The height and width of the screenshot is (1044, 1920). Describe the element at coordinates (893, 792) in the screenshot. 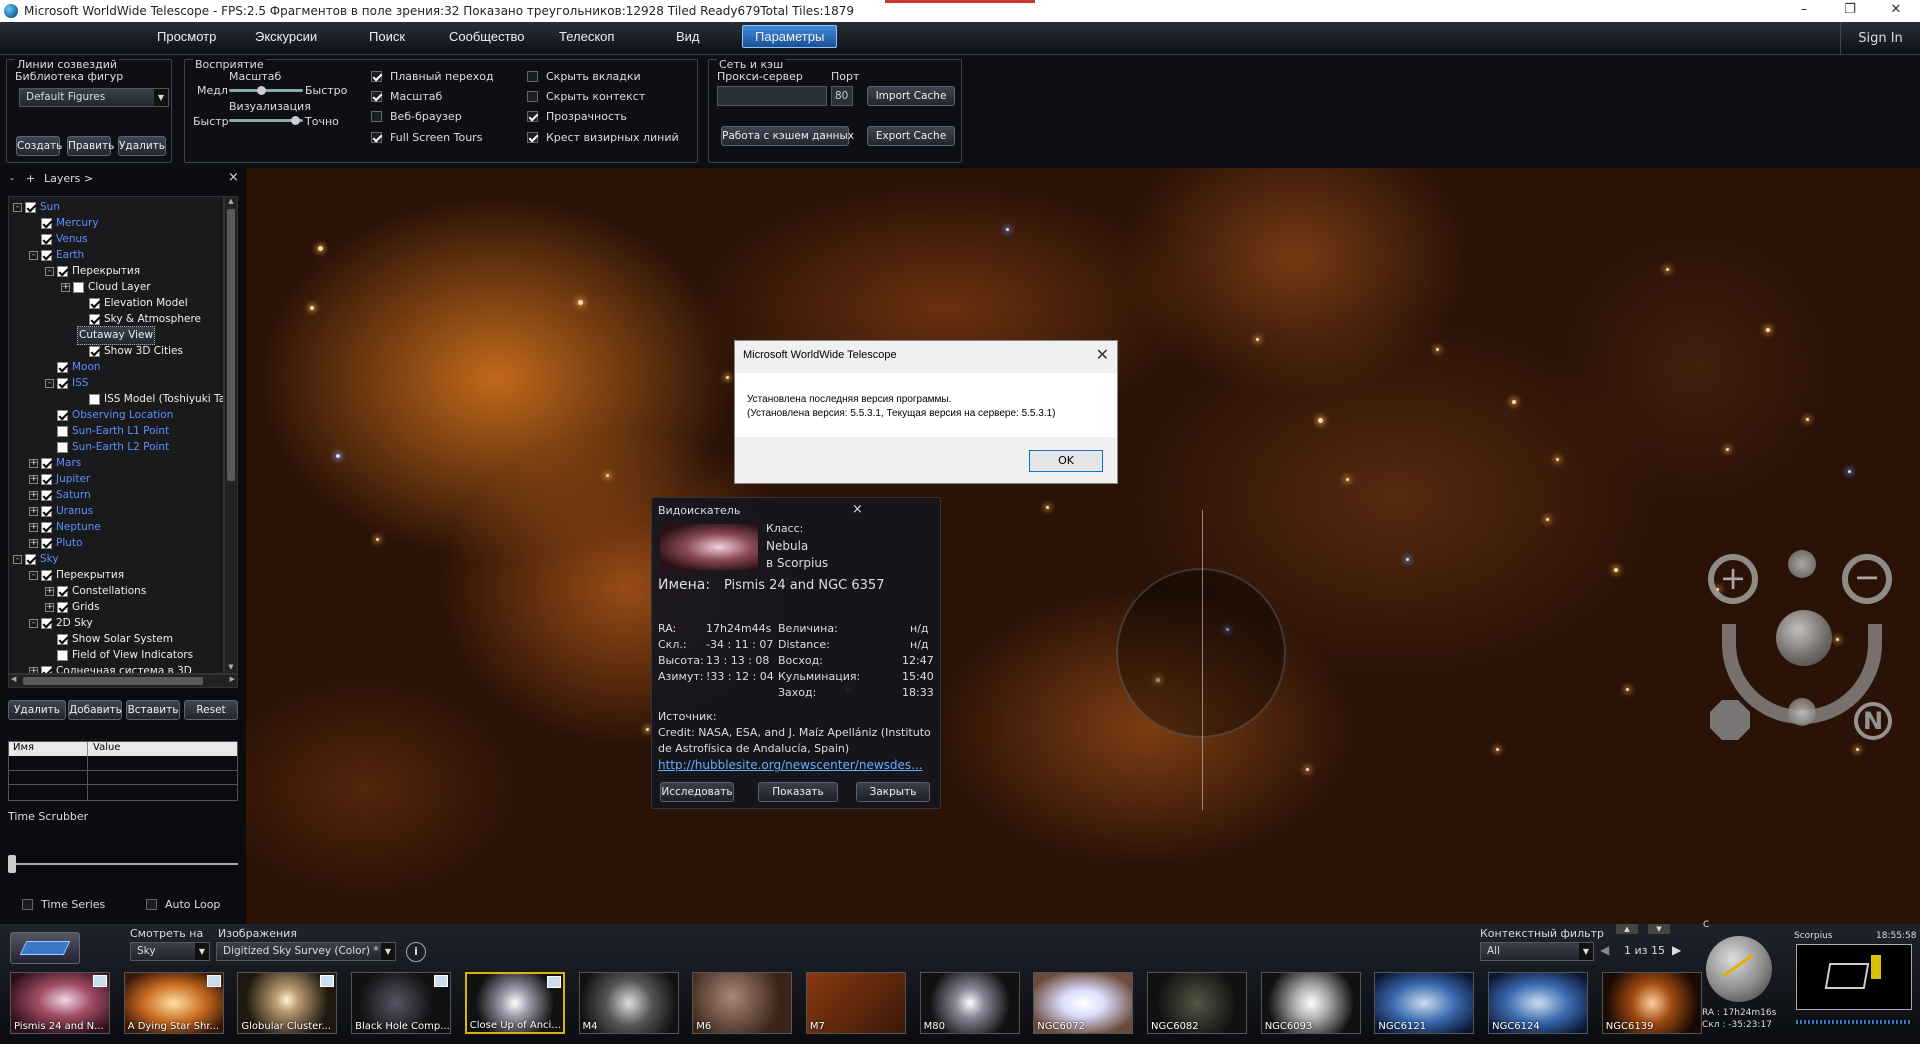

I see `finder-close-button: Закрыть` at that location.